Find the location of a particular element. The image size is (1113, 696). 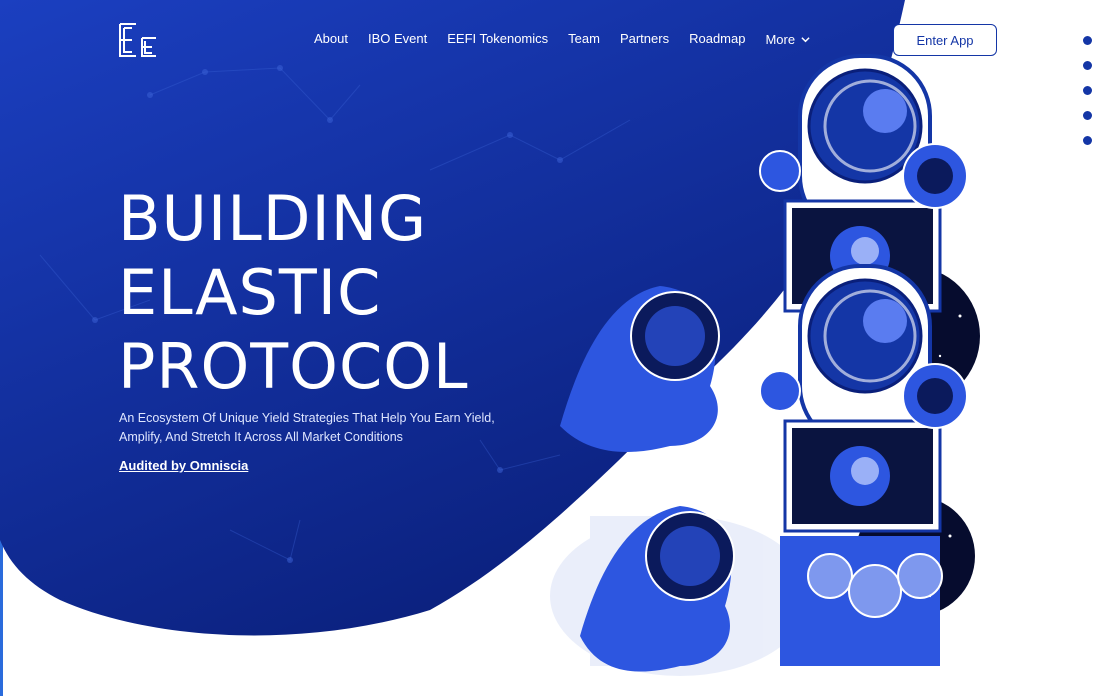

audit-link: Audited by Omniscia is located at coordinates (183, 465).